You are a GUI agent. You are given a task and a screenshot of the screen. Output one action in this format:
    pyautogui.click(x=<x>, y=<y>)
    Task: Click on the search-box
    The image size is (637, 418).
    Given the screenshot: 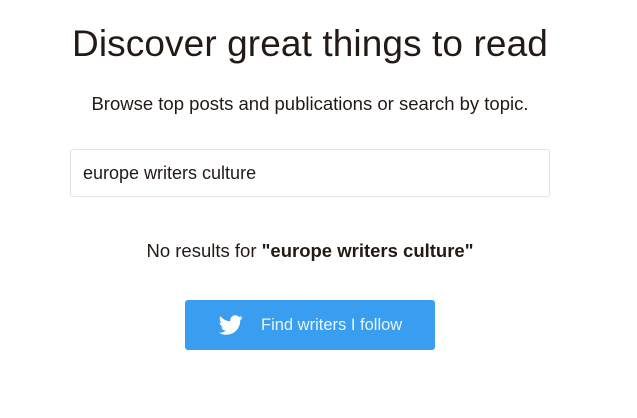 What is the action you would take?
    pyautogui.click(x=310, y=173)
    